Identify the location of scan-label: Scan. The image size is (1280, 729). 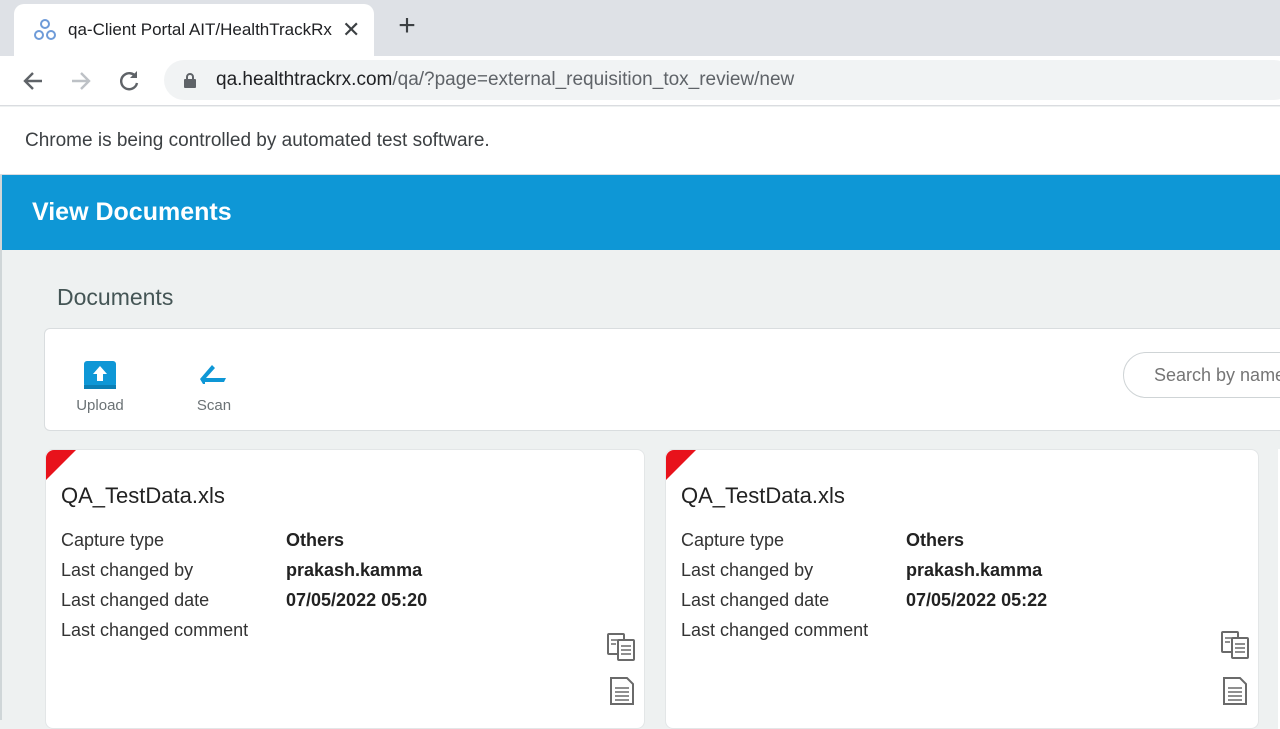
(214, 405).